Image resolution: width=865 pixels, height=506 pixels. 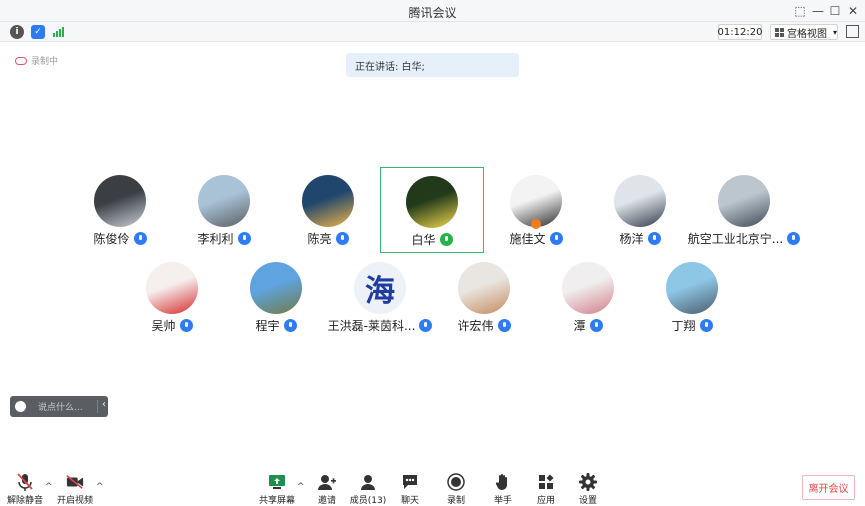 I want to click on fullscreen-icon, so click(x=852, y=31).